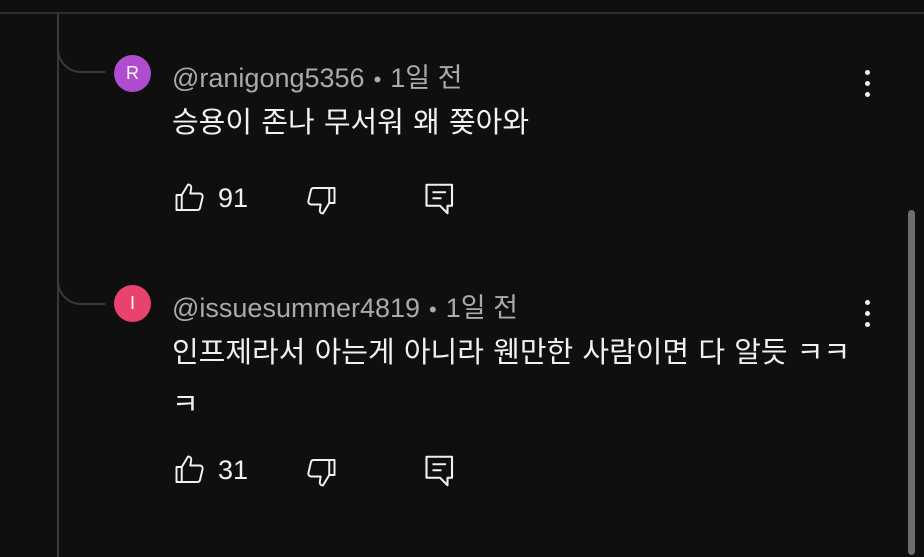  I want to click on comment-actions: 31, so click(322, 472).